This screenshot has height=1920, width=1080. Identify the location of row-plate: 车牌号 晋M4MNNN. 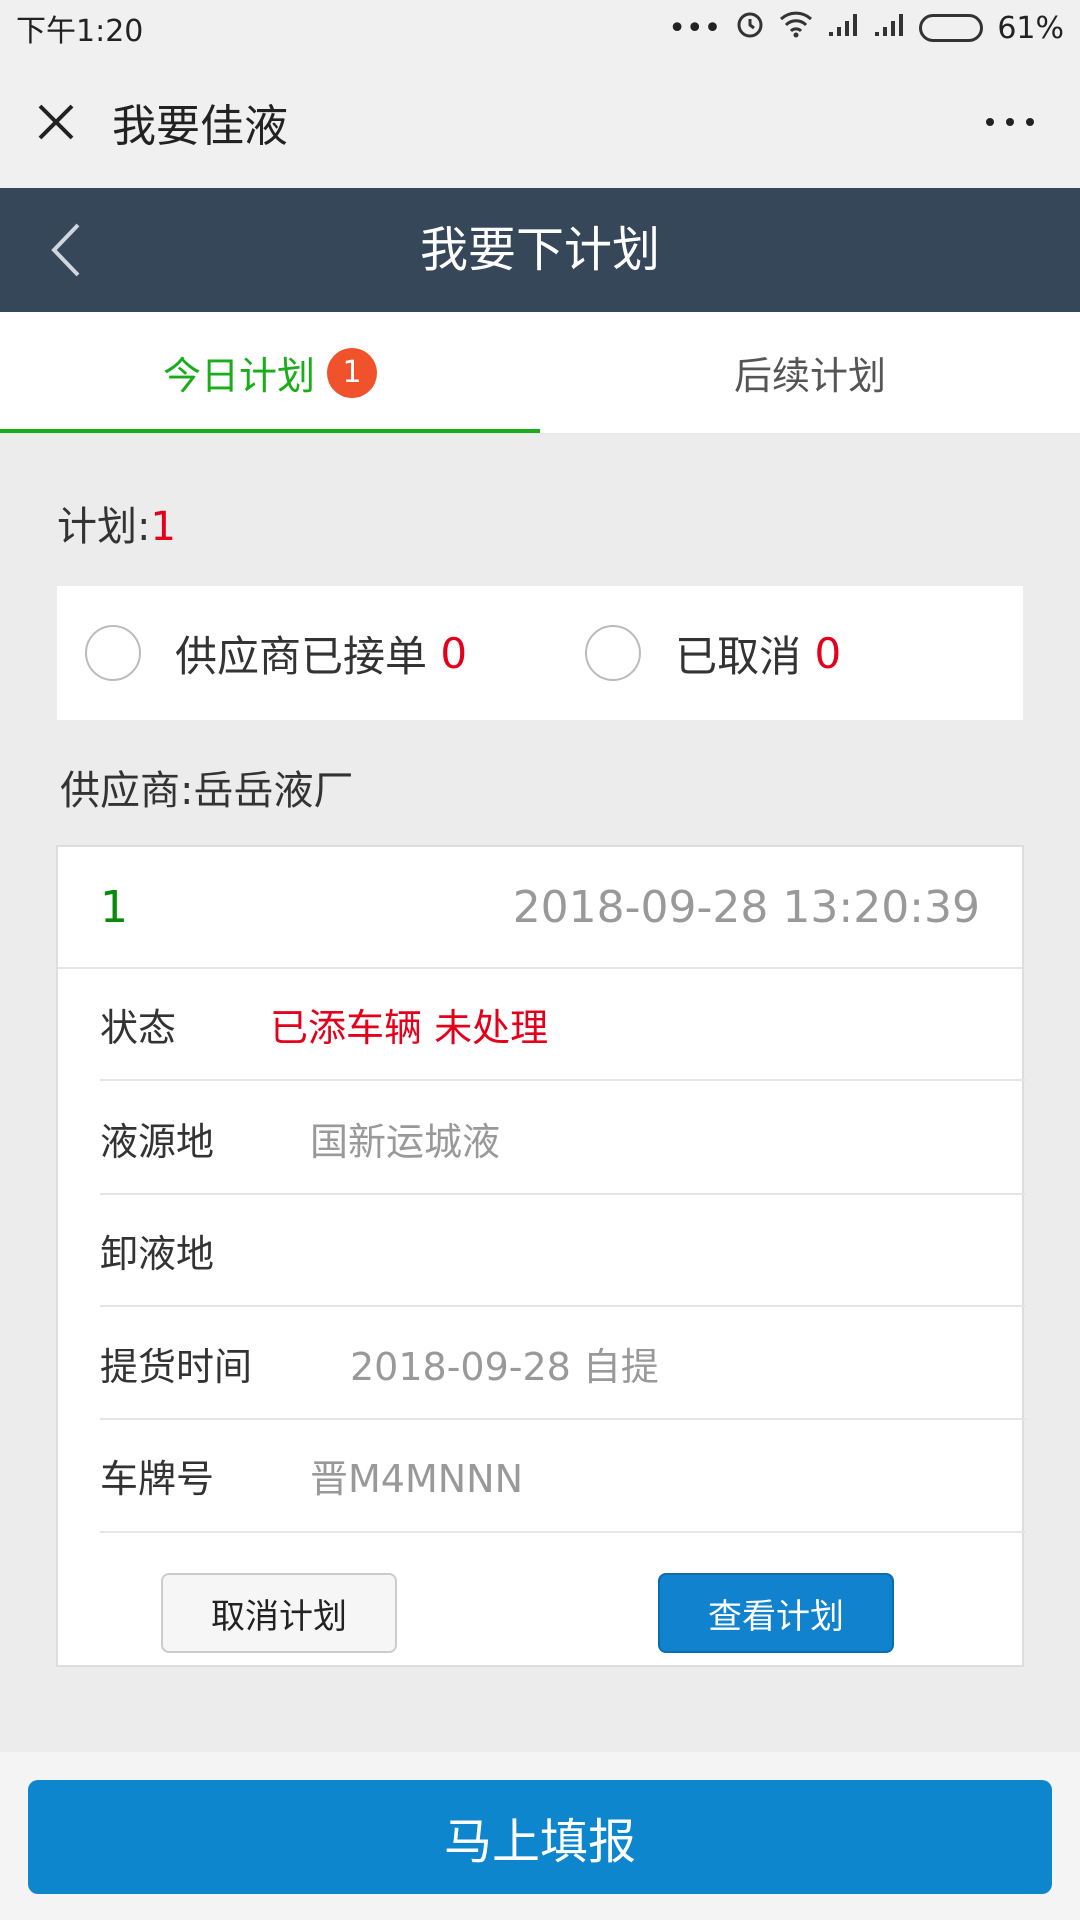
(563, 1476).